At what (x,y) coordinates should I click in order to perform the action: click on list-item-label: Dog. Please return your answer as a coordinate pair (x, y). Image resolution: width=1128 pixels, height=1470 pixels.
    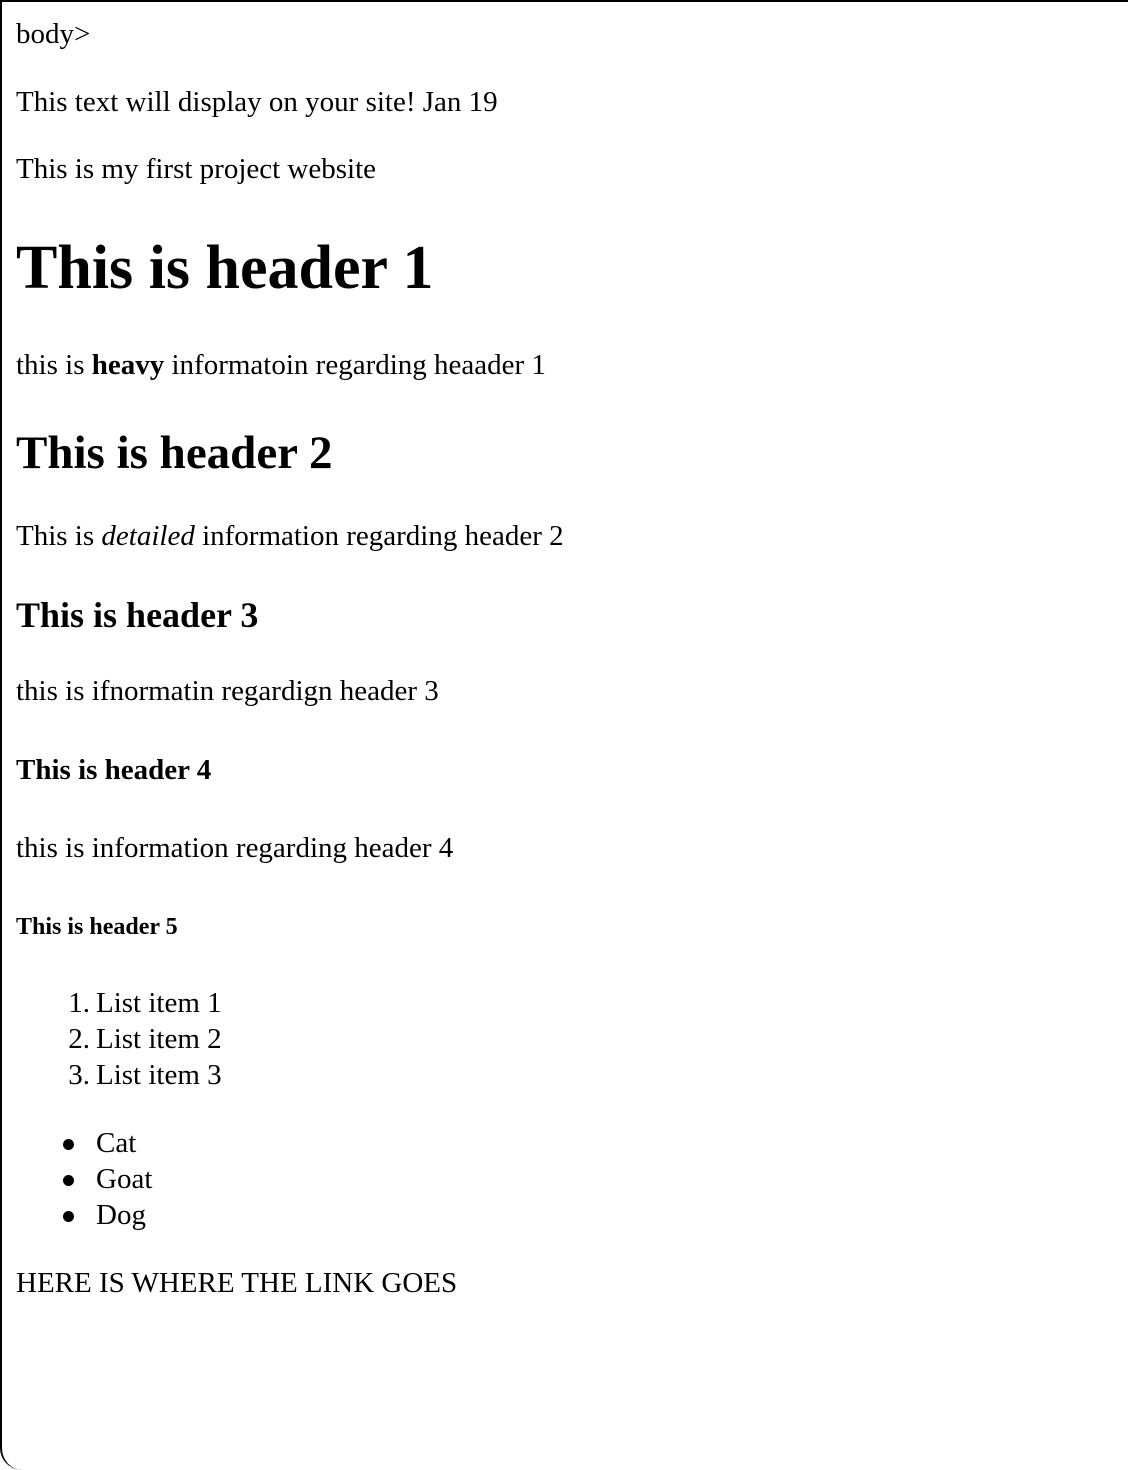
    Looking at the image, I should click on (121, 1215).